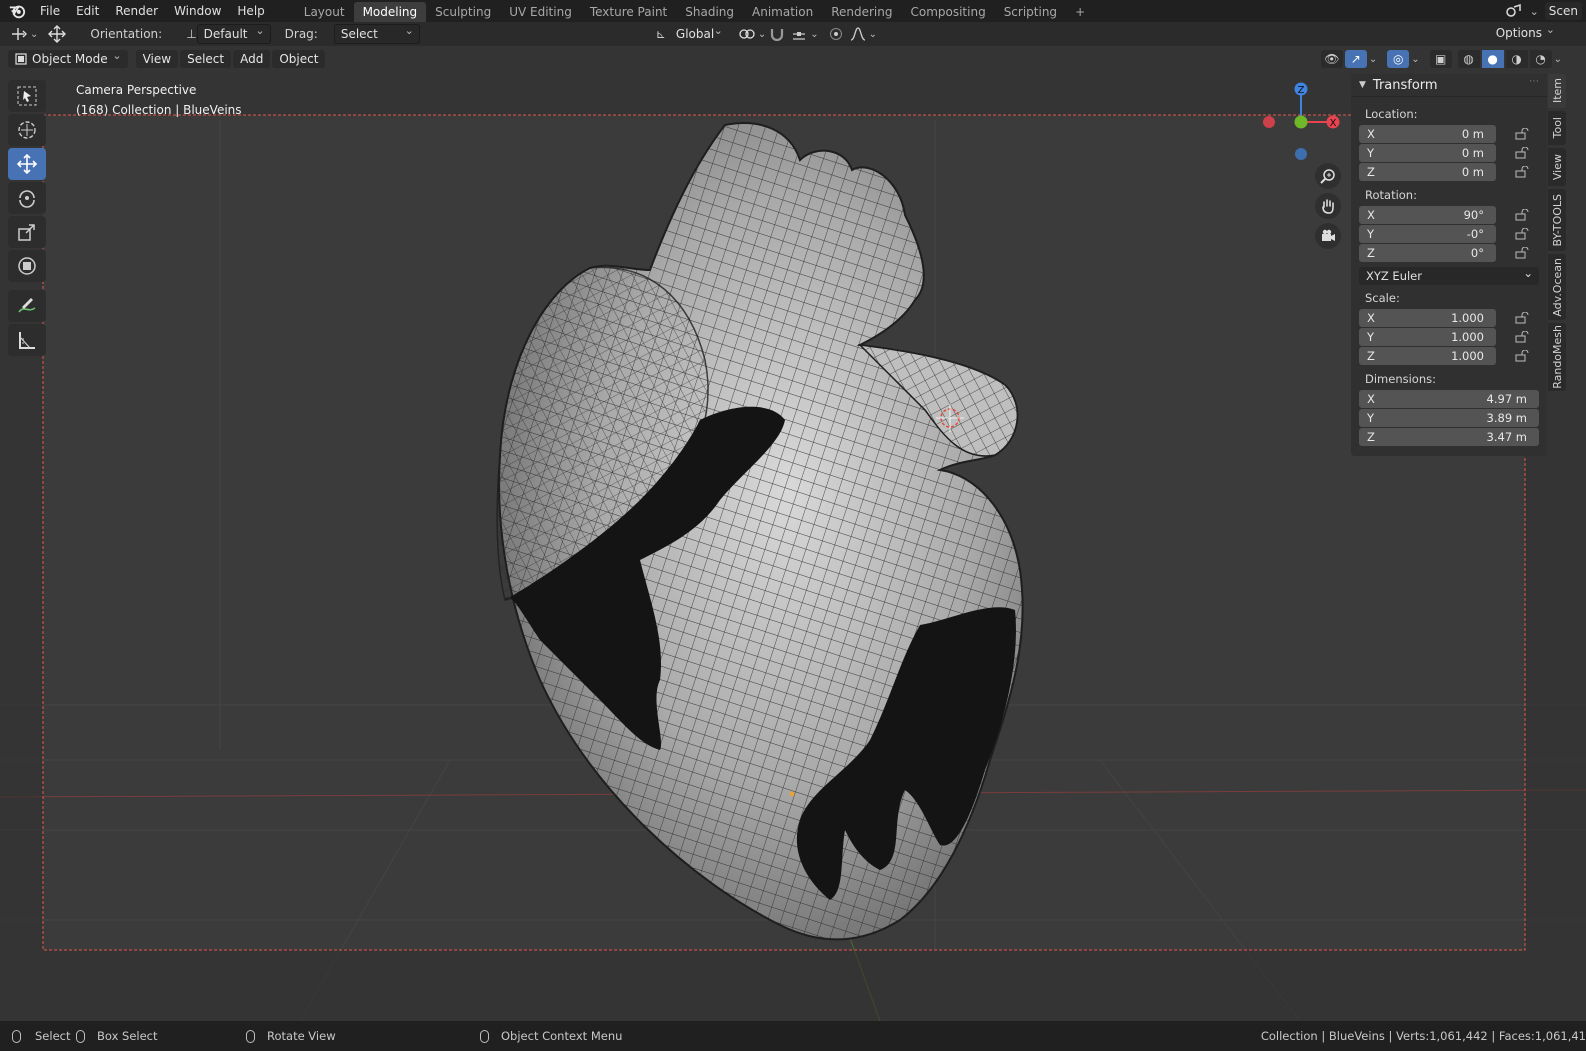  Describe the element at coordinates (87, 11) in the screenshot. I see `menu-edit: Edit` at that location.